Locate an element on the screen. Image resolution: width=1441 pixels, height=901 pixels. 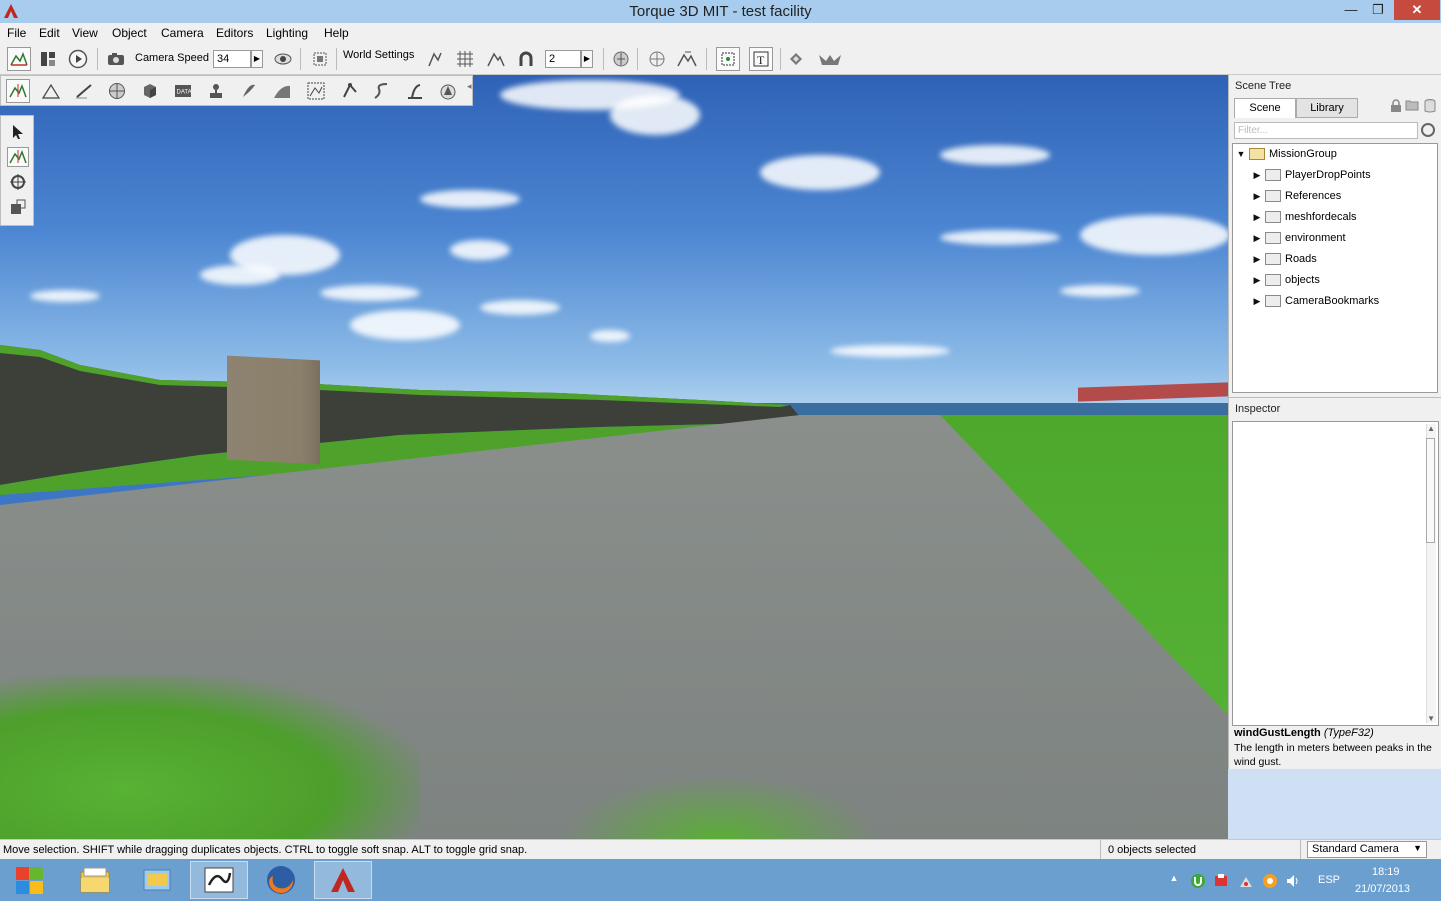
network-icon is located at coordinates (1246, 881).